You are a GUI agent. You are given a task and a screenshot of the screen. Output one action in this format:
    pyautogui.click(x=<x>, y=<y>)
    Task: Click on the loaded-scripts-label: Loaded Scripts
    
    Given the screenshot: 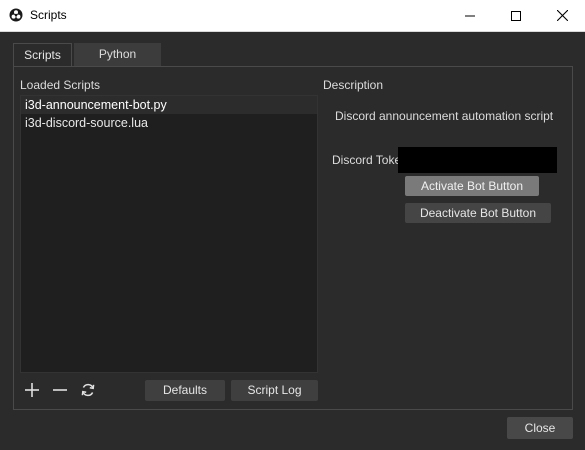 What is the action you would take?
    pyautogui.click(x=60, y=85)
    